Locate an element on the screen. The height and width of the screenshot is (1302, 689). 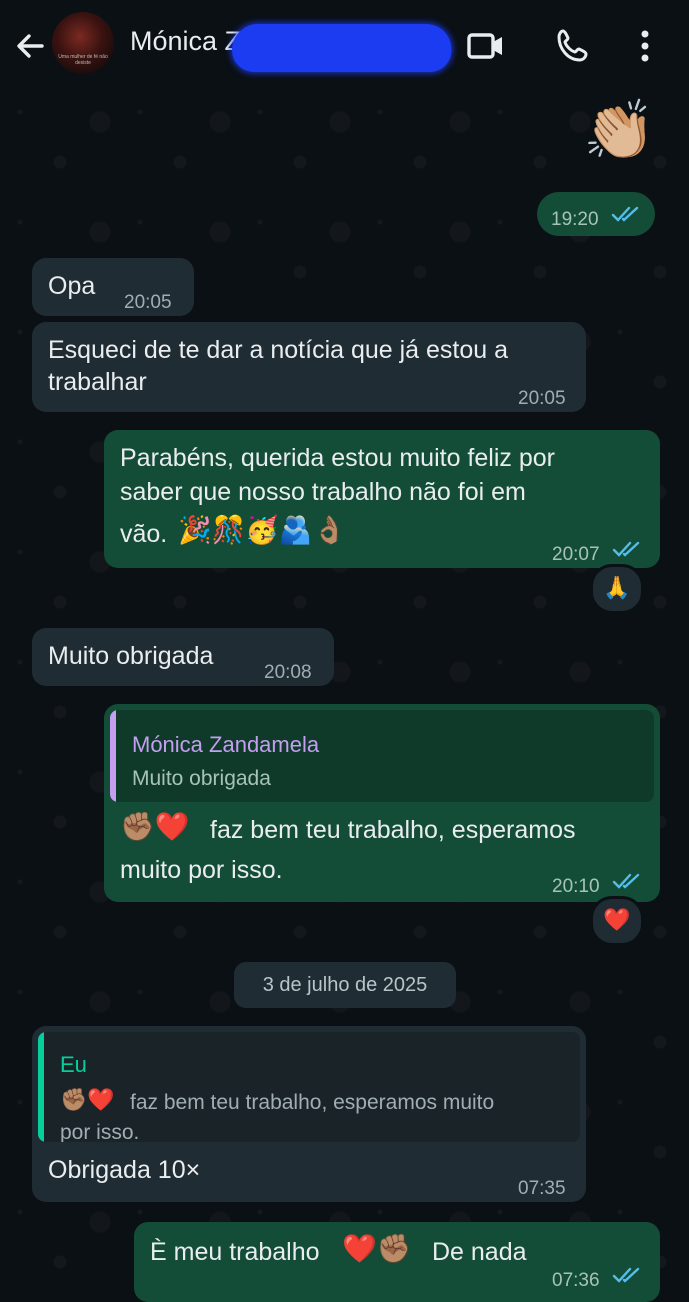
more-options-icon is located at coordinates (645, 46).